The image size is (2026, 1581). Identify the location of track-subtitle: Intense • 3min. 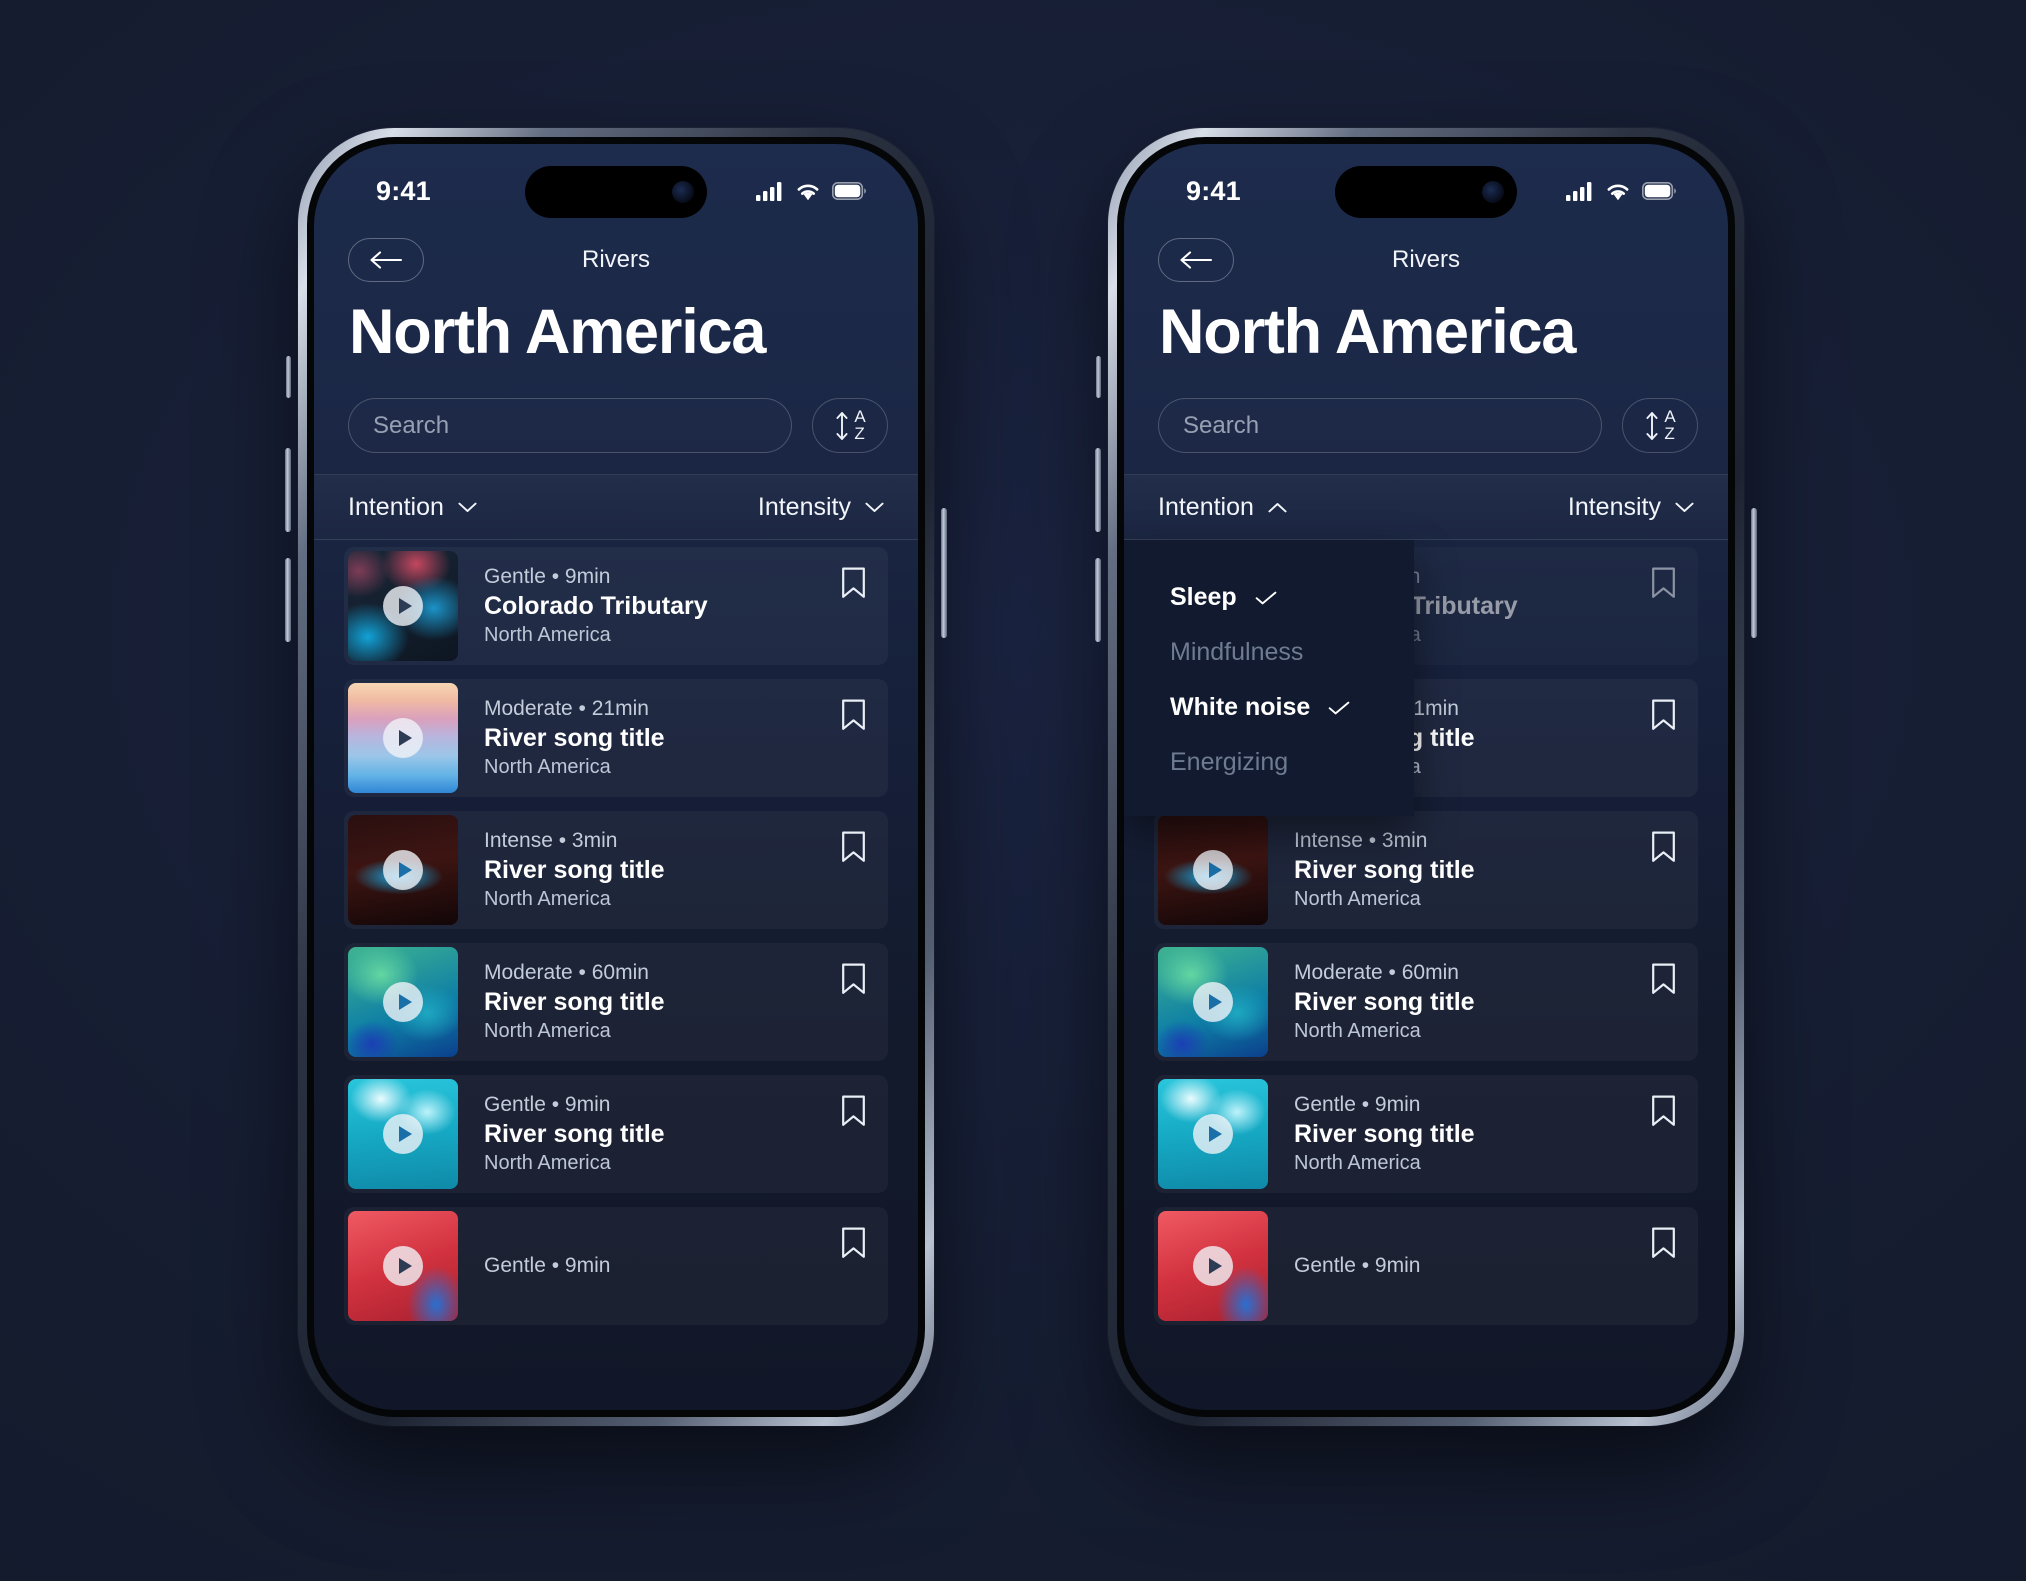
(551, 840).